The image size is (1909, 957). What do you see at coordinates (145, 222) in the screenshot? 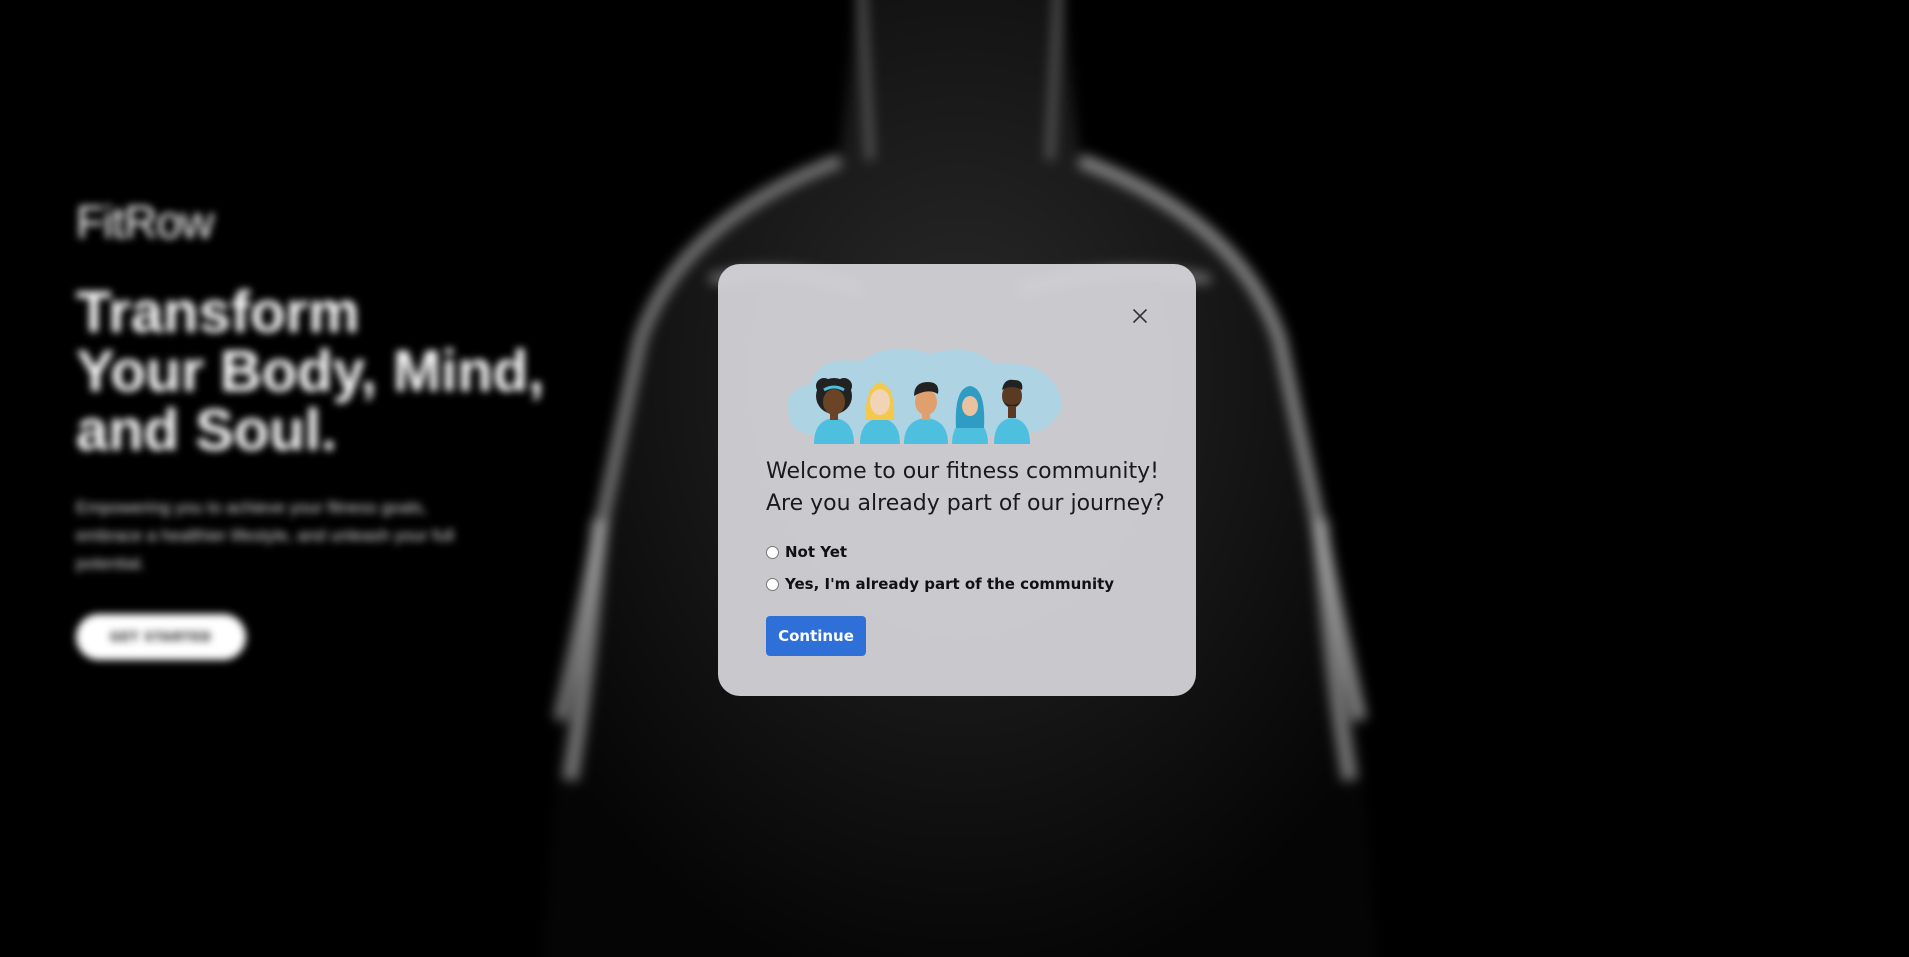
I see `brand-logo: FitRow` at bounding box center [145, 222].